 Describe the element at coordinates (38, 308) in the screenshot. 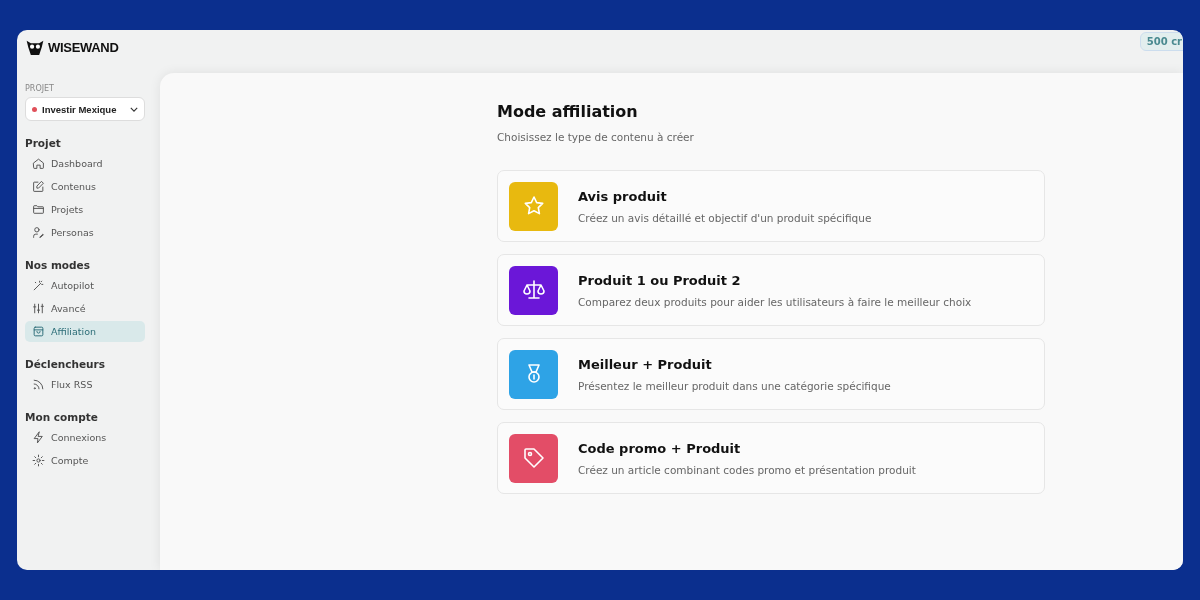

I see `sliders-icon` at that location.